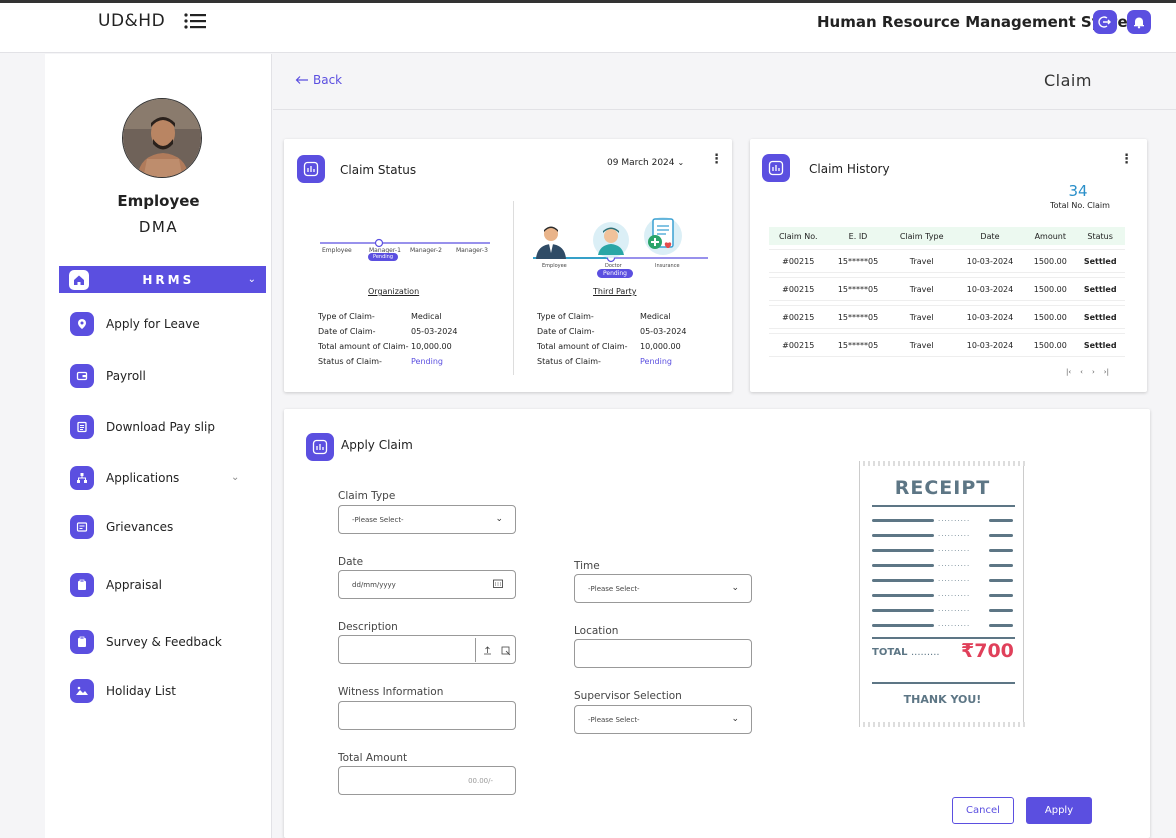 The image size is (1176, 838). Describe the element at coordinates (890, 652) in the screenshot. I see `total-label-text: TOTAL` at that location.